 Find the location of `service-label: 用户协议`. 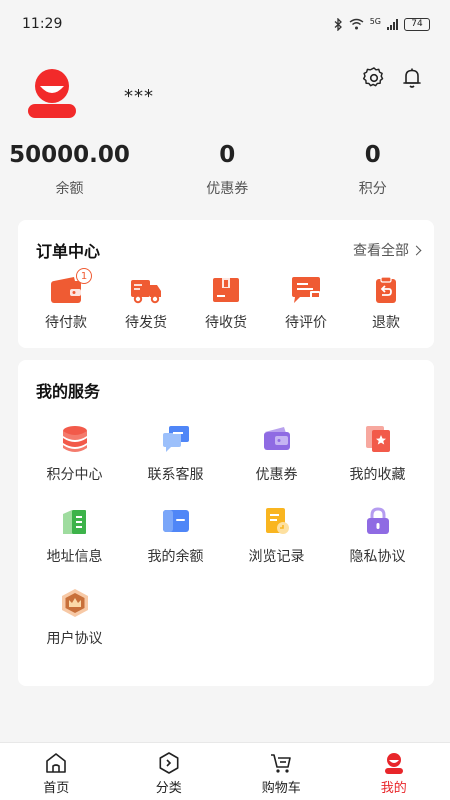

service-label: 用户协议 is located at coordinates (74, 639).